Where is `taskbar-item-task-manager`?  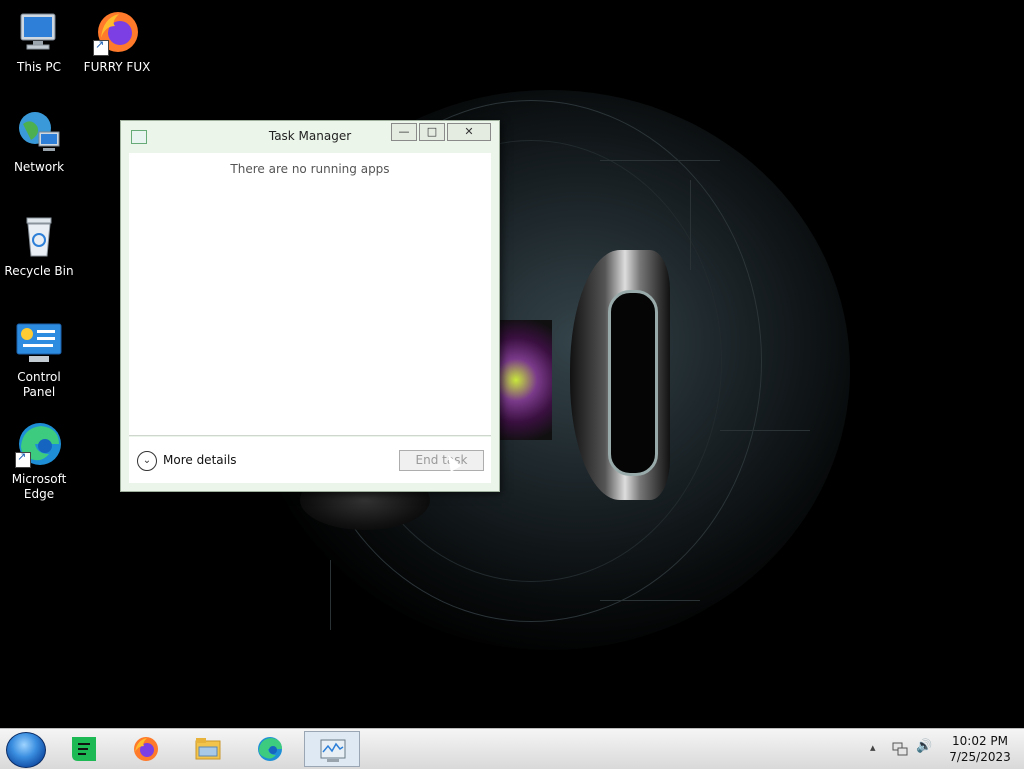
taskbar-item-task-manager is located at coordinates (332, 749).